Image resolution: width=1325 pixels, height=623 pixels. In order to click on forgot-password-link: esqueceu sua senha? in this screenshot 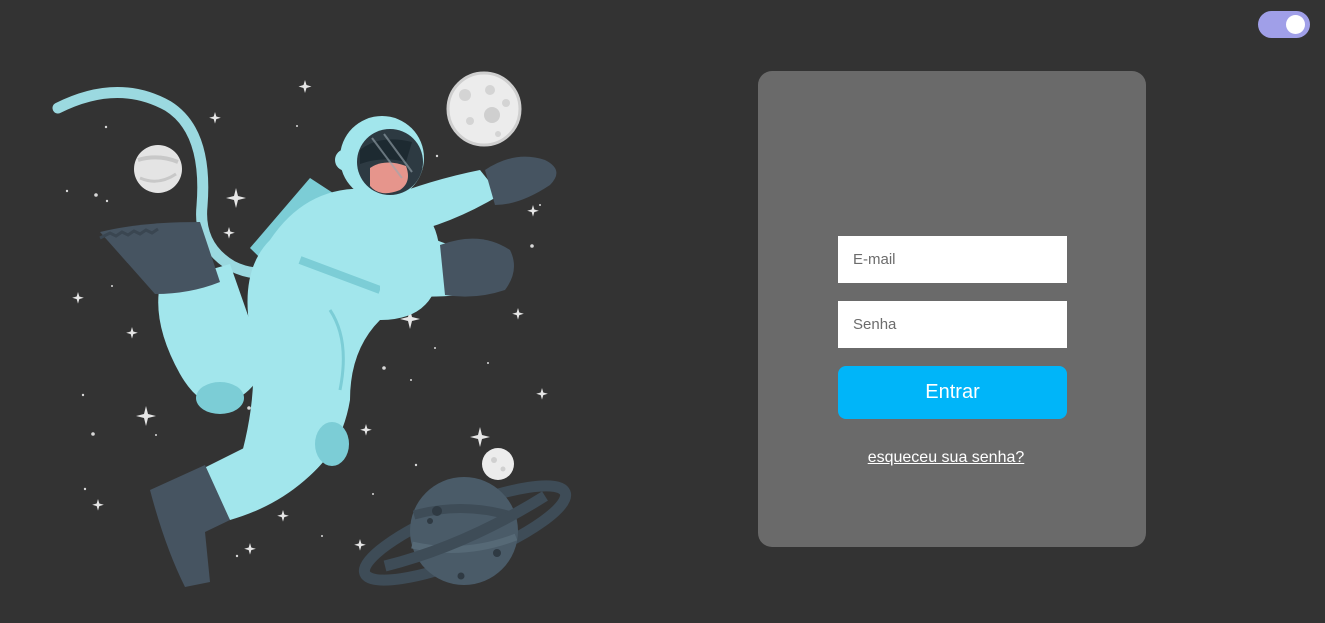, I will do `click(946, 458)`.